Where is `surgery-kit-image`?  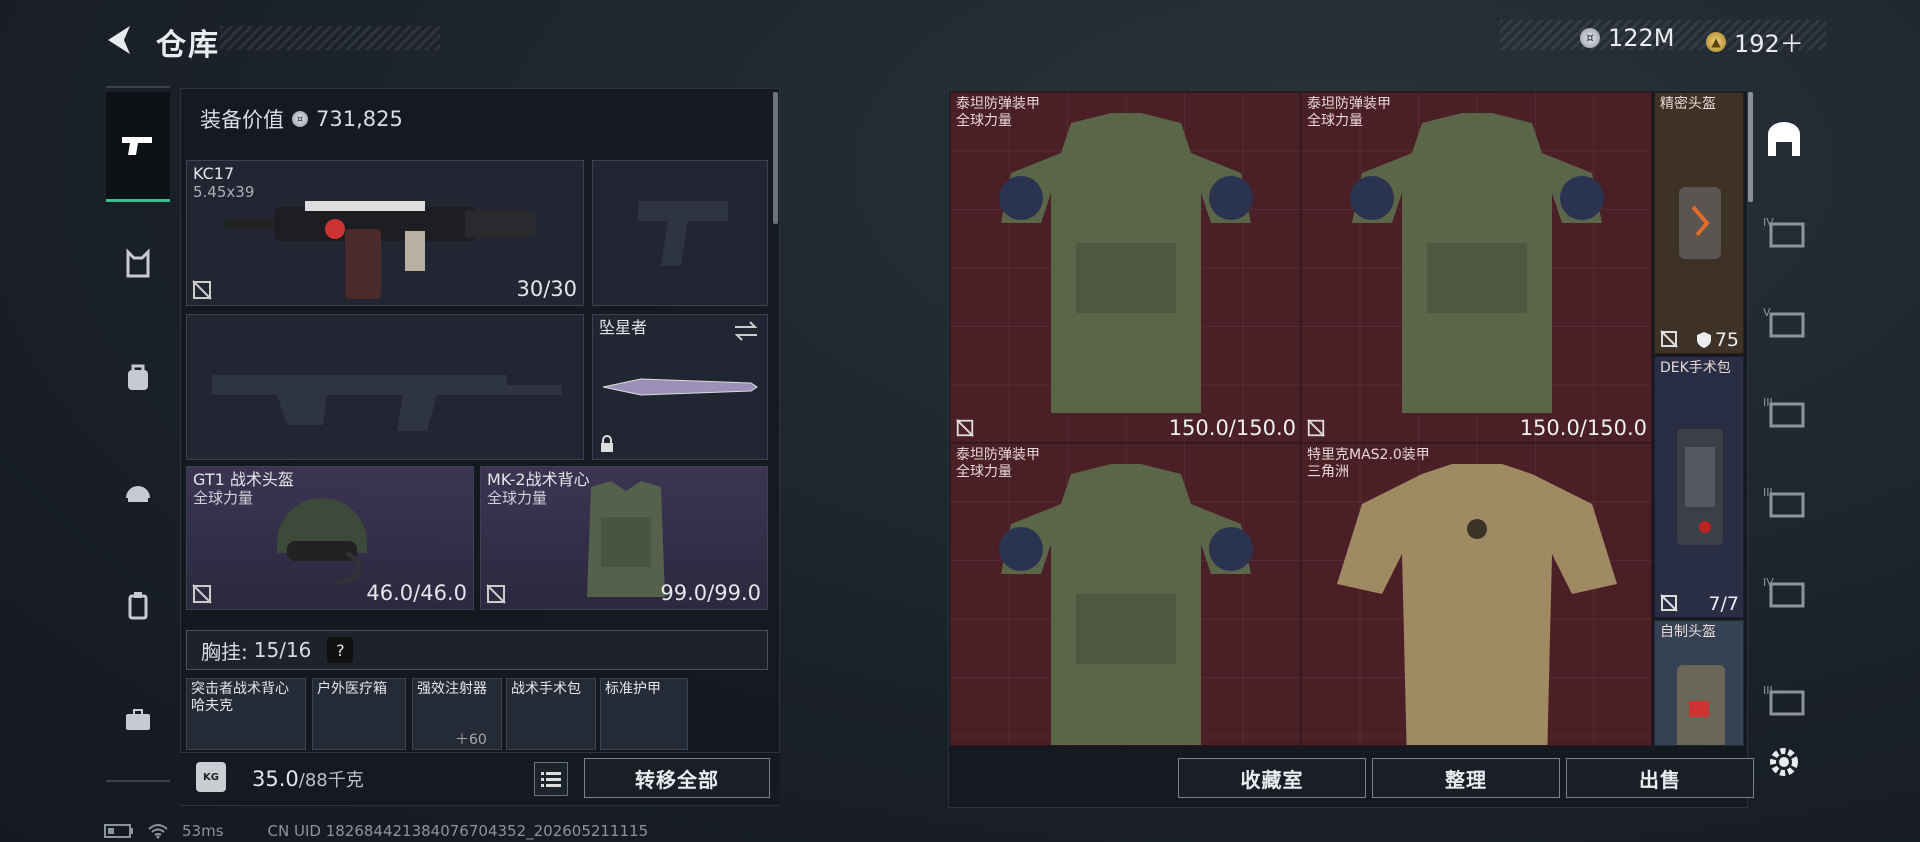
surgery-kit-image is located at coordinates (1700, 487).